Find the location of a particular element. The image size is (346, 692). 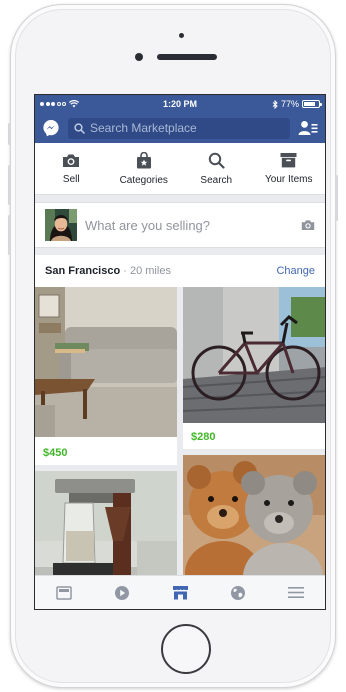

sell-label: Sell is located at coordinates (71, 179).